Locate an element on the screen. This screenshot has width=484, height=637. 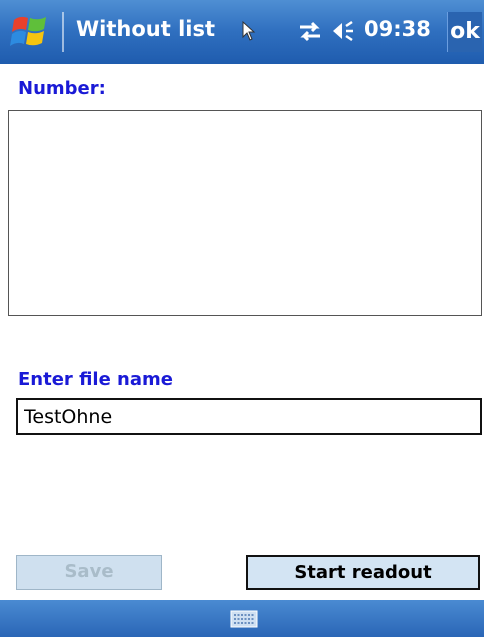
keyboard-icon is located at coordinates (244, 619).